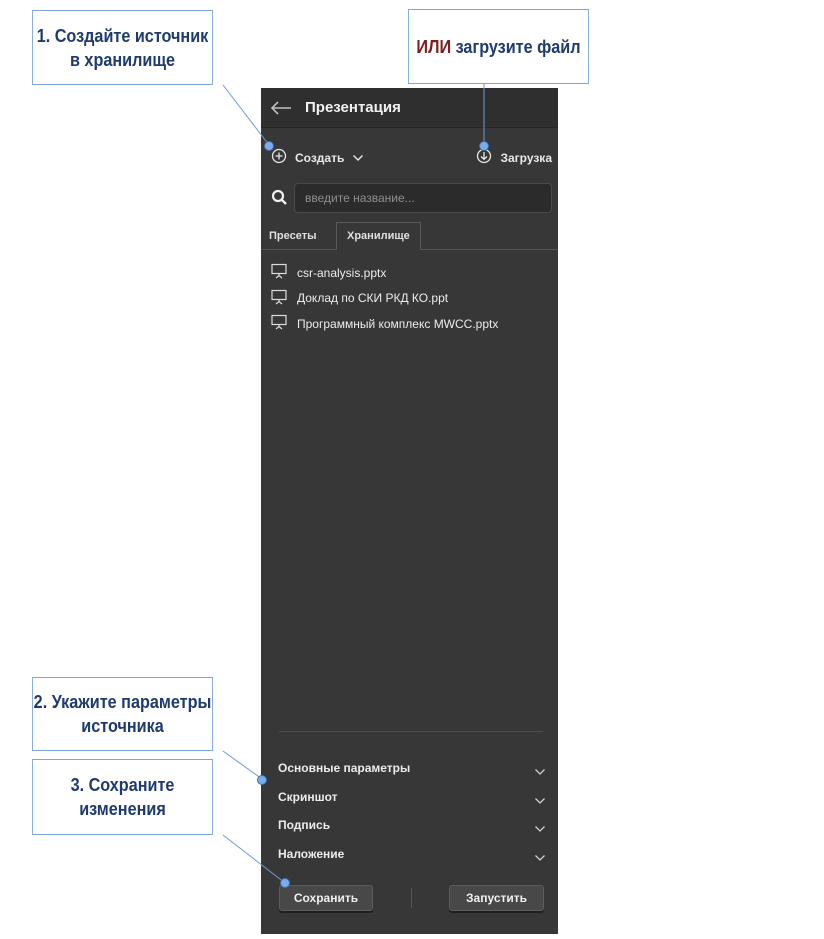 Image resolution: width=824 pixels, height=939 pixels. What do you see at coordinates (262, 780) in the screenshot?
I see `marker-sections` at bounding box center [262, 780].